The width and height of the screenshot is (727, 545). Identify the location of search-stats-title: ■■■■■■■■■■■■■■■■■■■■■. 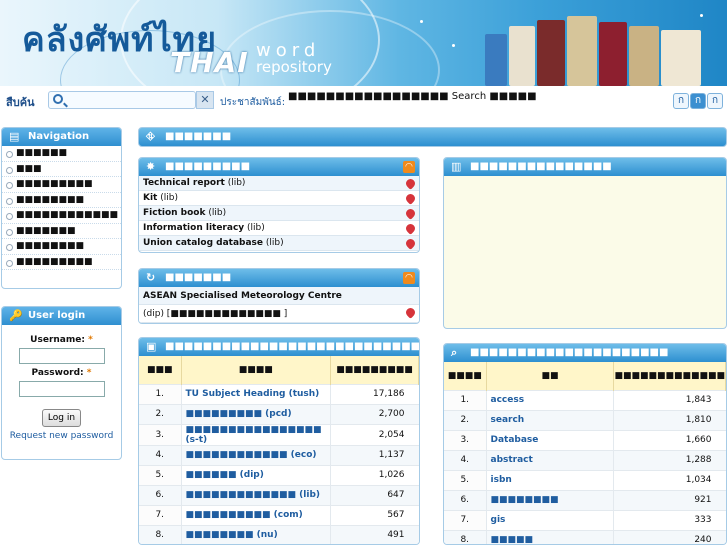
(569, 352).